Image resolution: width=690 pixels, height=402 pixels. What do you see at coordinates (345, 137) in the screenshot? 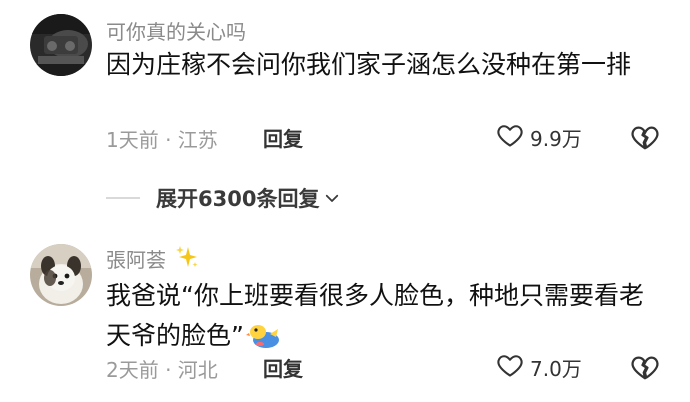
I see `comment-meta-row: 1天前 · 江苏 回复 9.9万` at bounding box center [345, 137].